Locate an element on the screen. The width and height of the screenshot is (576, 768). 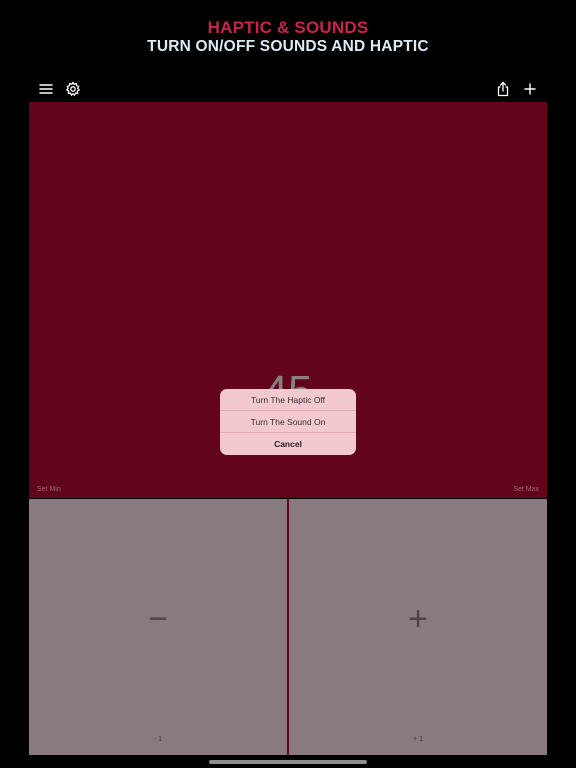
page-title: HAPTIC & SOUNDS is located at coordinates (288, 27).